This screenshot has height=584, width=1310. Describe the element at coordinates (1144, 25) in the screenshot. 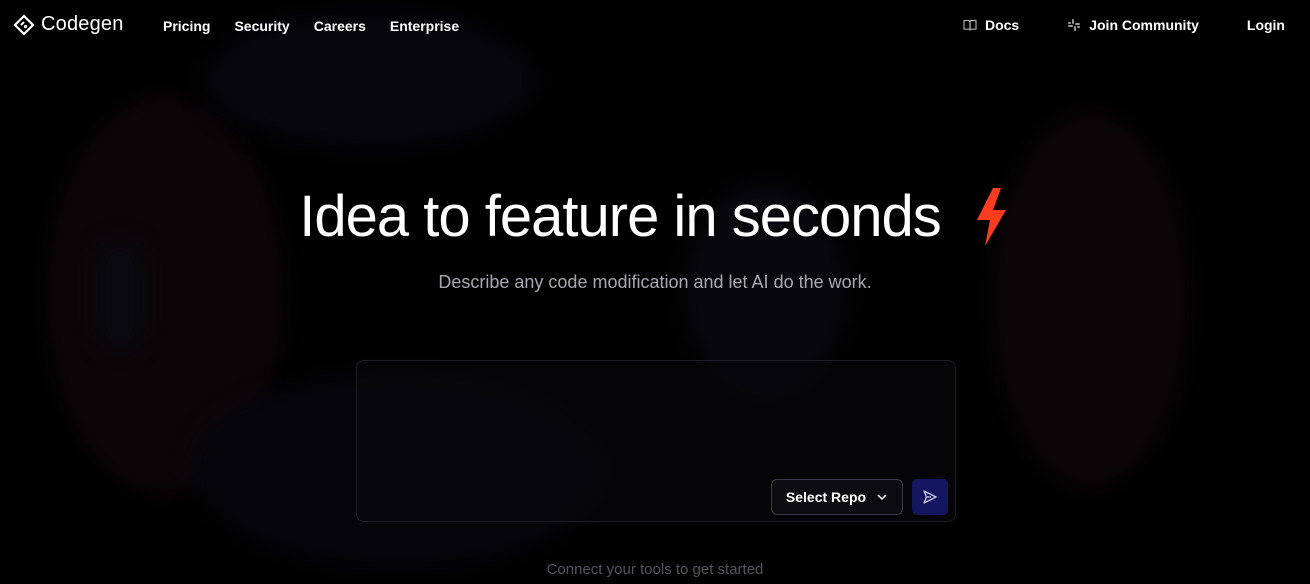

I see `community-label: Join Community` at that location.